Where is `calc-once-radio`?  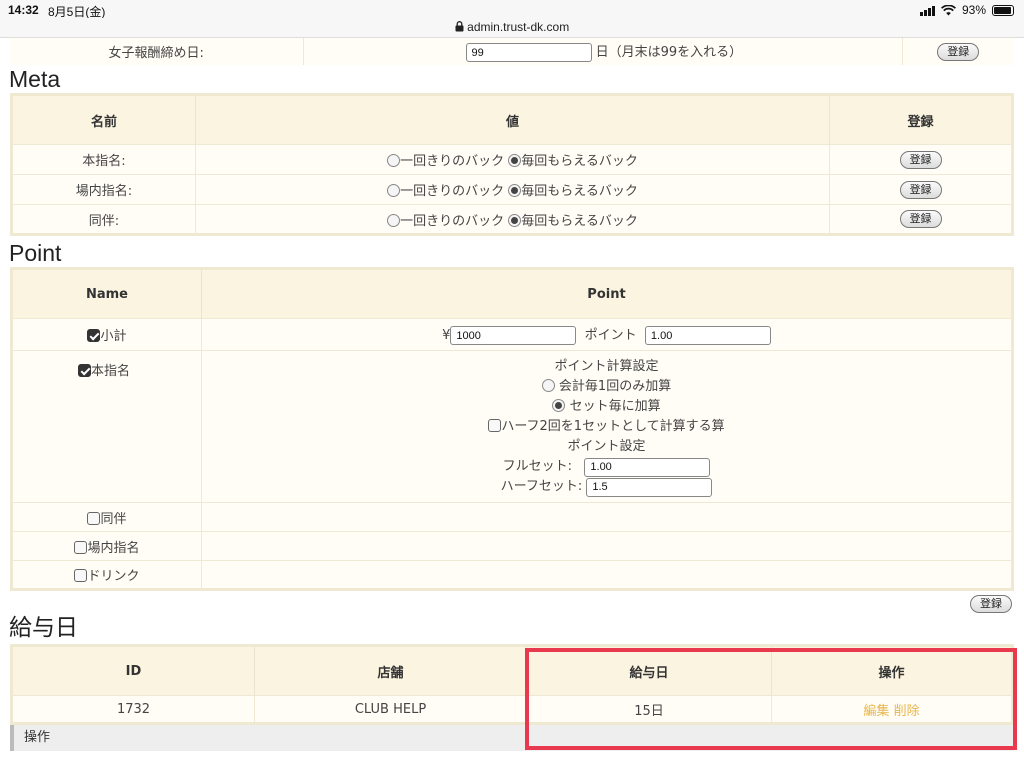
calc-once-radio is located at coordinates (548, 385).